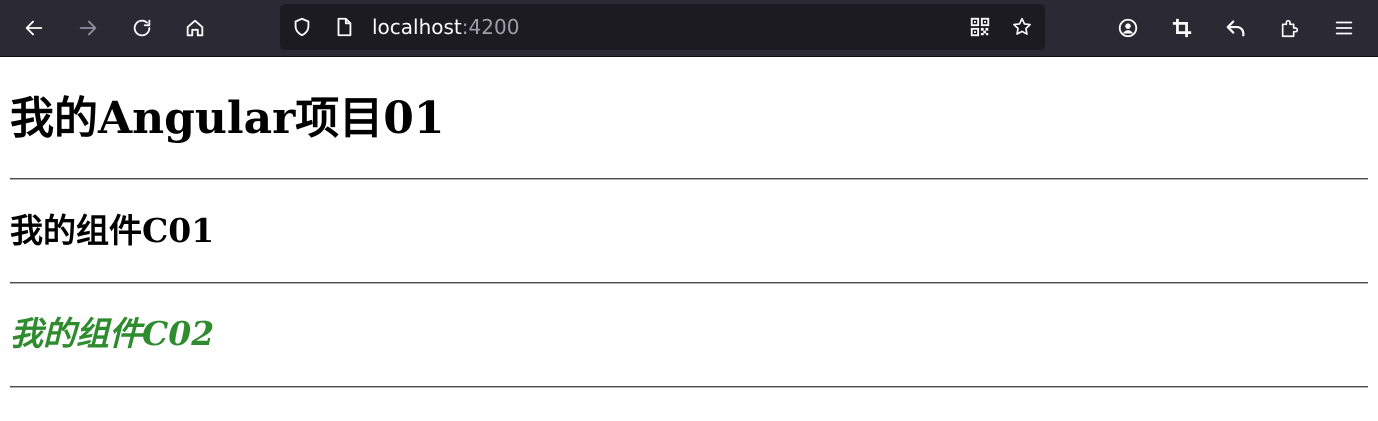  I want to click on browser-toolbar: localhost:4200, so click(689, 28).